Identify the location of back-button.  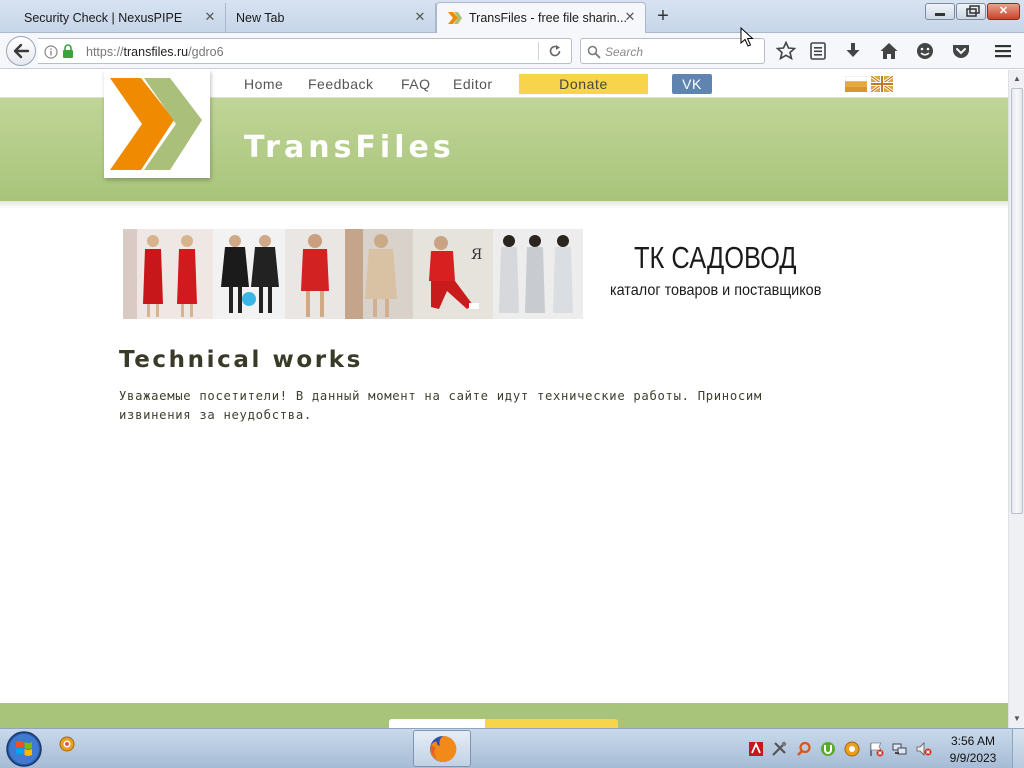
(21, 51).